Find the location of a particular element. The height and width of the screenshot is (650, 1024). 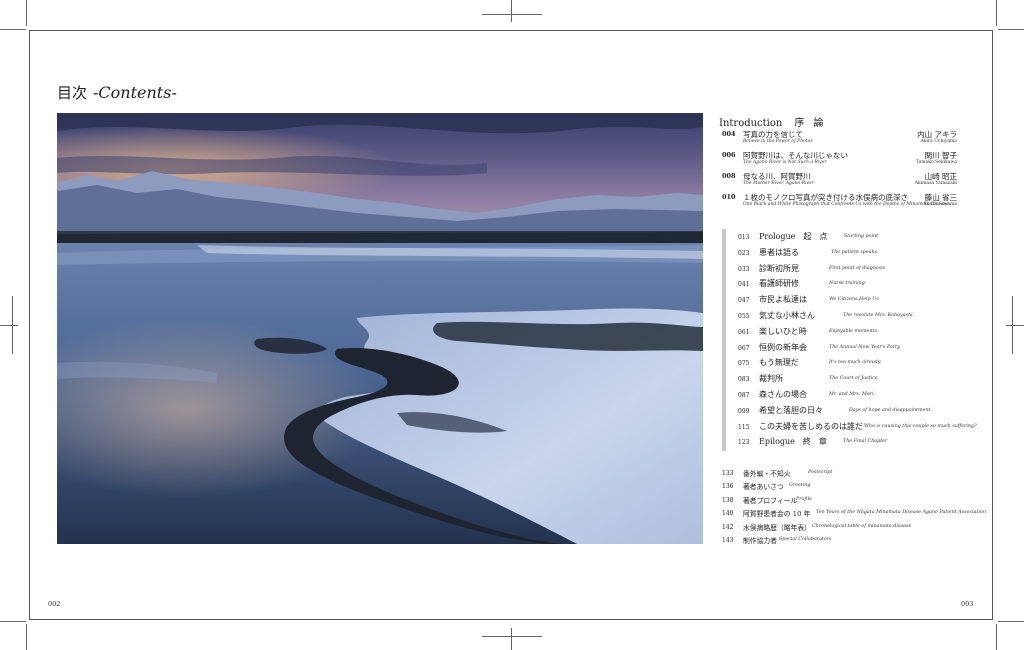

chapter-item: 013 Prologue 起 点 Starting point is located at coordinates (851, 238).